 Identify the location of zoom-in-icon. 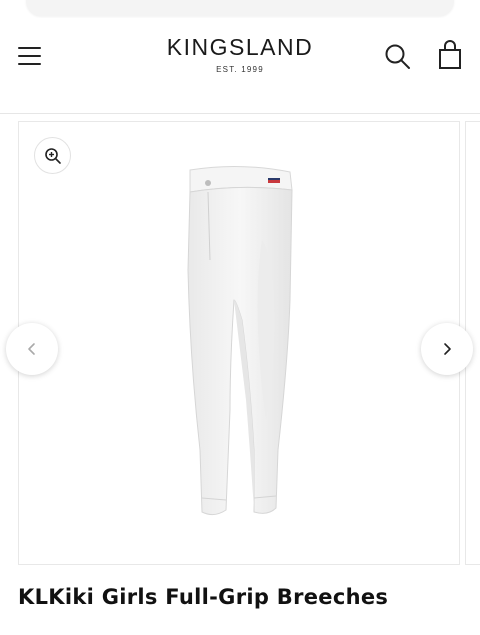
(52, 155).